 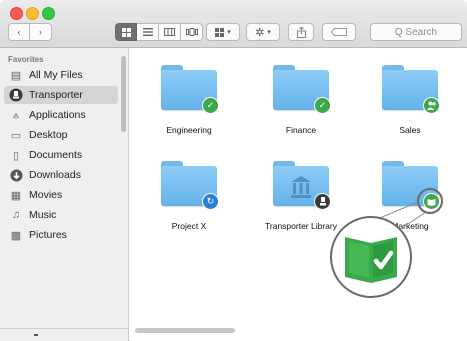 I want to click on minimize-window-button, so click(x=32, y=13).